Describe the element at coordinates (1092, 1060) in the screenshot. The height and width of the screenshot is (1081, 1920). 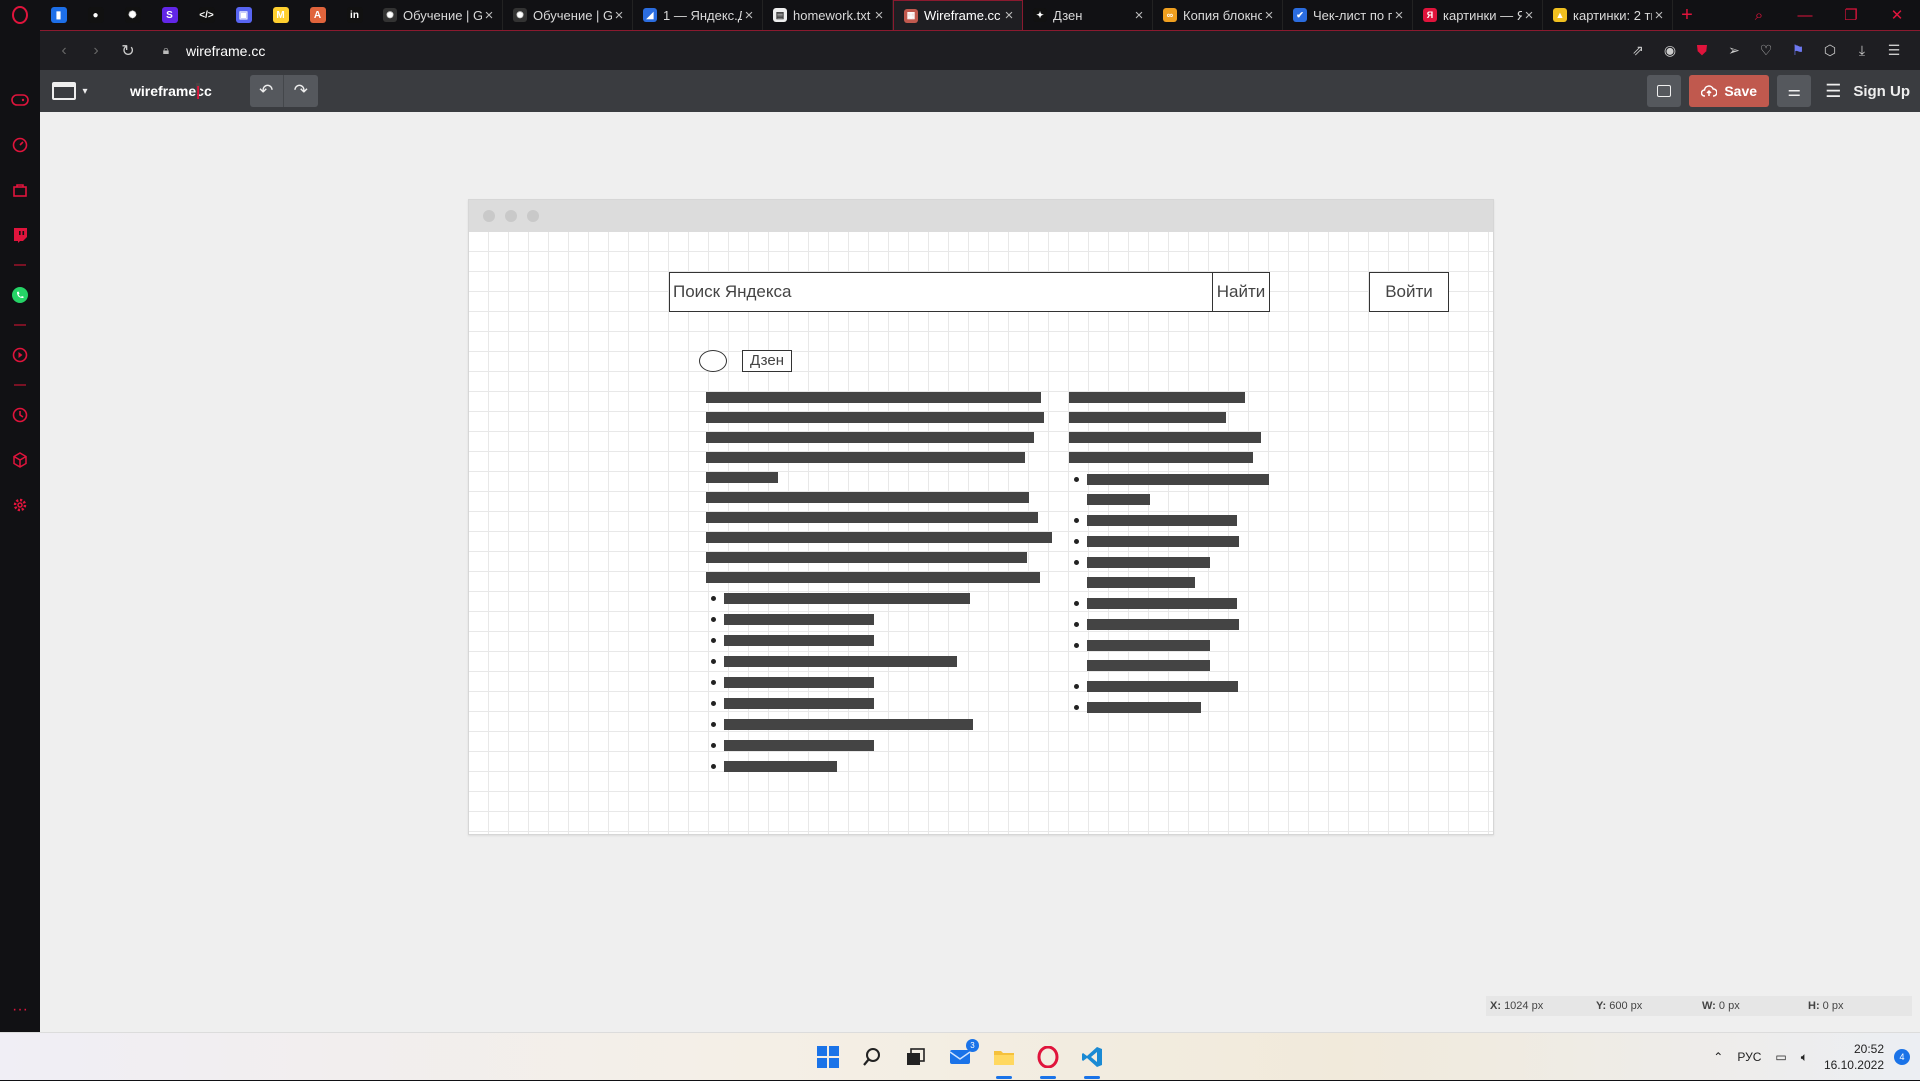
I see `vscode-icon` at that location.